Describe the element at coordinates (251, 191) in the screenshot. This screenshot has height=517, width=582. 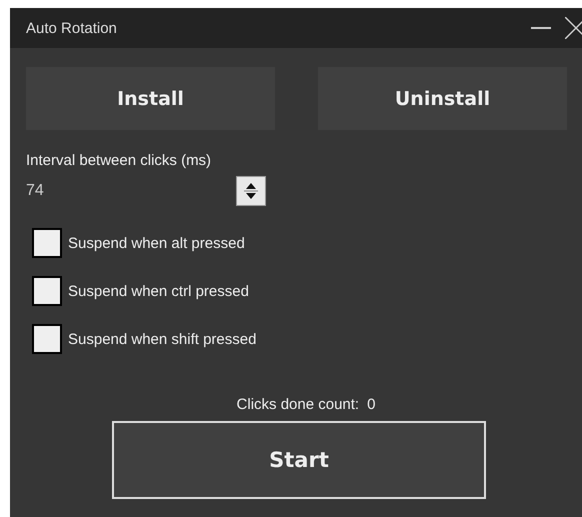
I see `spinner-control` at that location.